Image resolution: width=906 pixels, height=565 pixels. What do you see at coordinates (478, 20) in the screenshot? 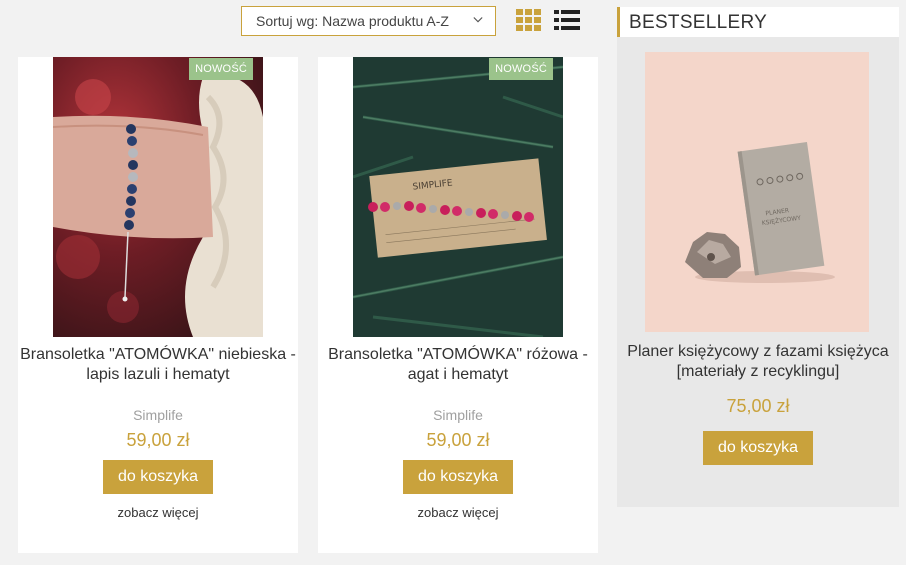
I see `chevron-down-icon` at bounding box center [478, 20].